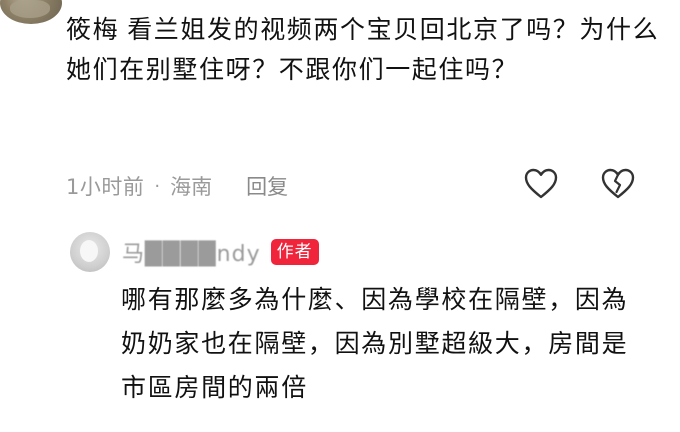  What do you see at coordinates (105, 187) in the screenshot?
I see `comment-time: 1小时前` at bounding box center [105, 187].